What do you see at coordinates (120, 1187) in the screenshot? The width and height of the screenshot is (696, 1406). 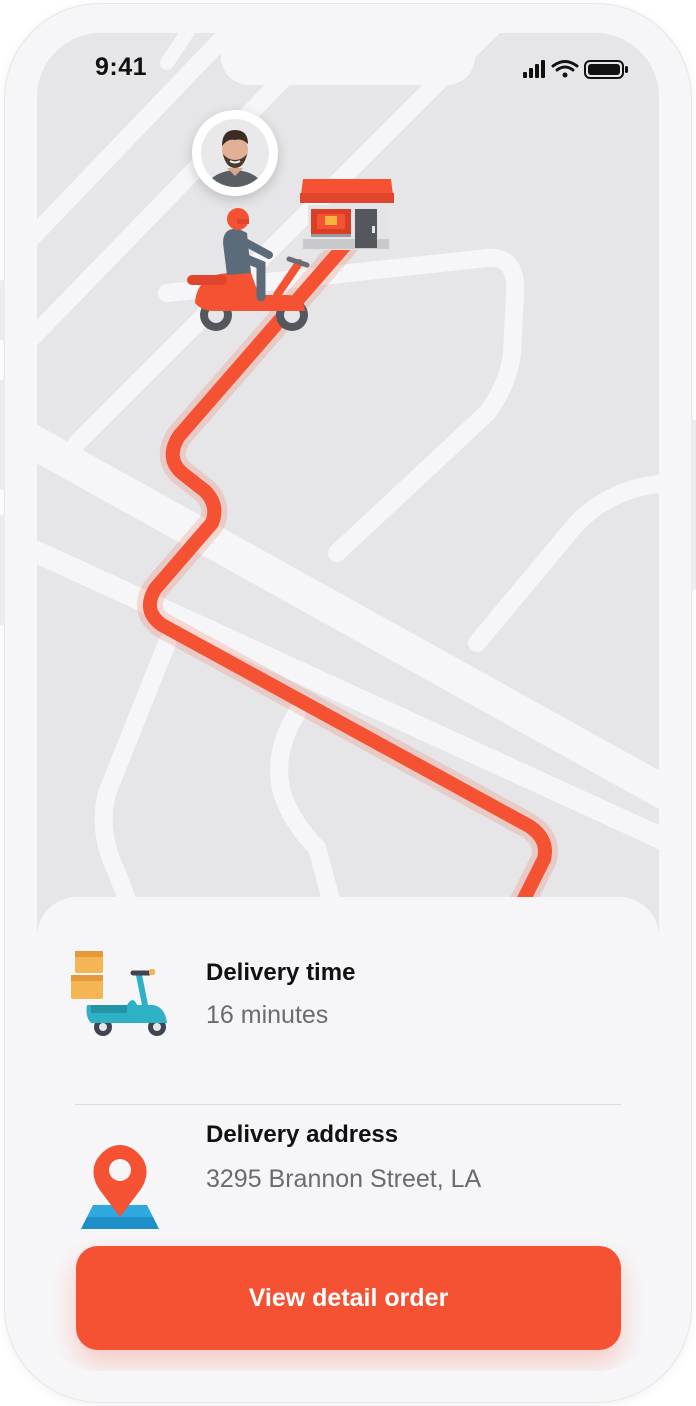 I see `map-pin-icon` at bounding box center [120, 1187].